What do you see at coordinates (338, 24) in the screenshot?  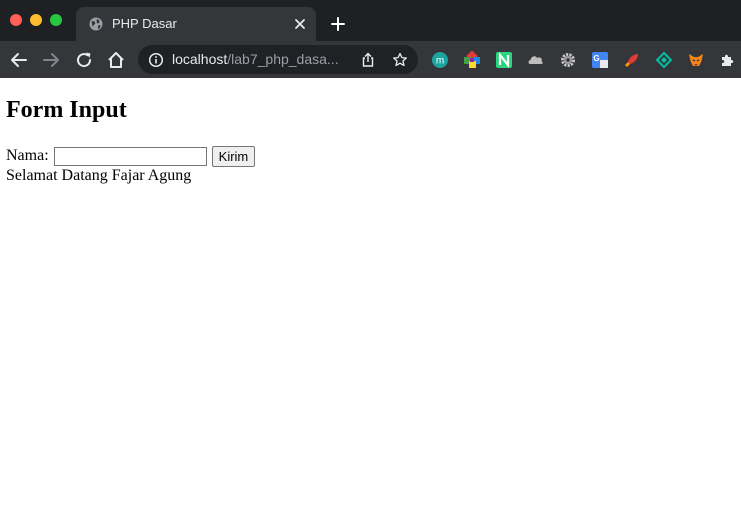 I see `new-tab-plus-icon` at bounding box center [338, 24].